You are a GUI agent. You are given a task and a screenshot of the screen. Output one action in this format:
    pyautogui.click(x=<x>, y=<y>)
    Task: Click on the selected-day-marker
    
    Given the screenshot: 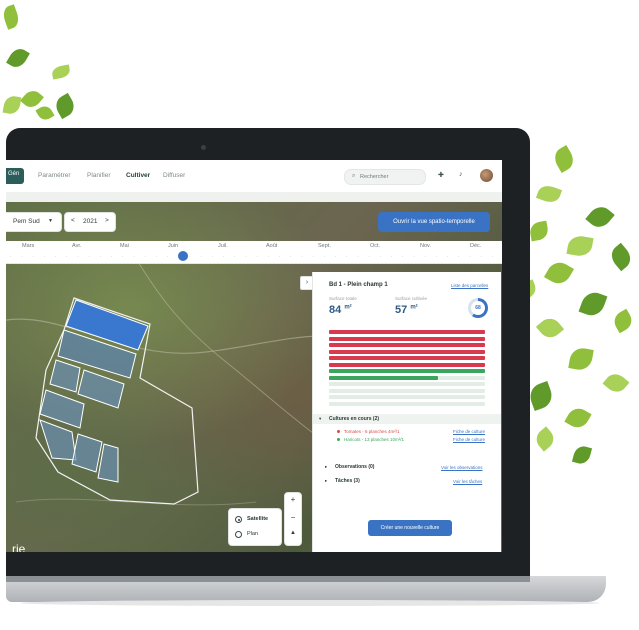 What is the action you would take?
    pyautogui.click(x=183, y=256)
    